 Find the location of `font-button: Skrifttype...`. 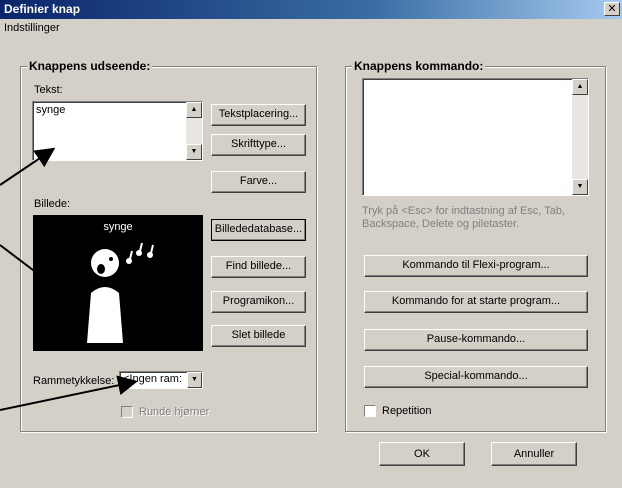

font-button: Skrifttype... is located at coordinates (258, 145).